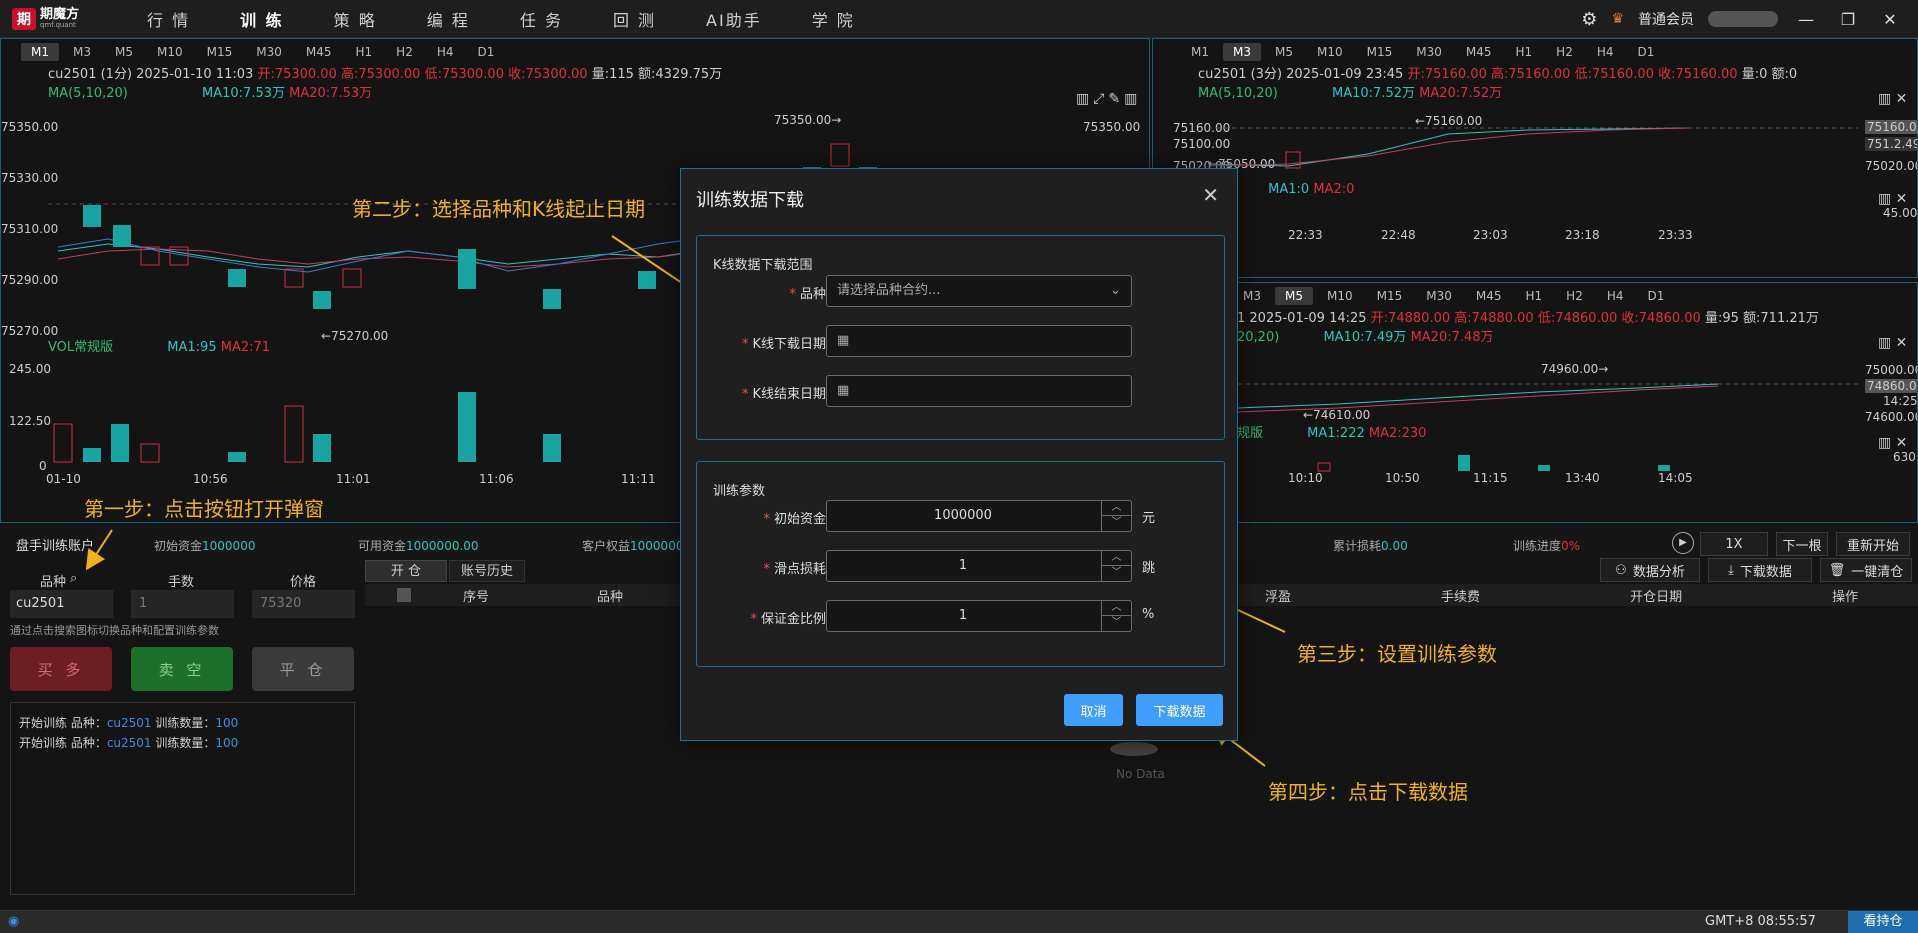  Describe the element at coordinates (1149, 518) in the screenshot. I see `capital-unit: 元` at that location.